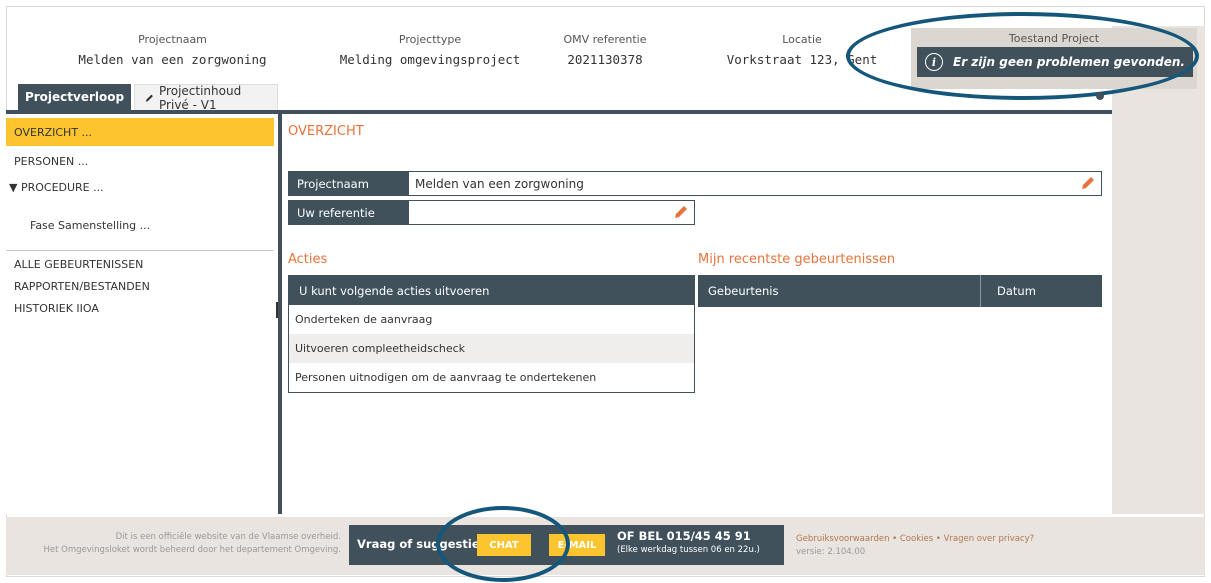 This screenshot has height=583, width=1211. Describe the element at coordinates (491, 319) in the screenshot. I see `action-item: Onderteken de aanvraag` at that location.